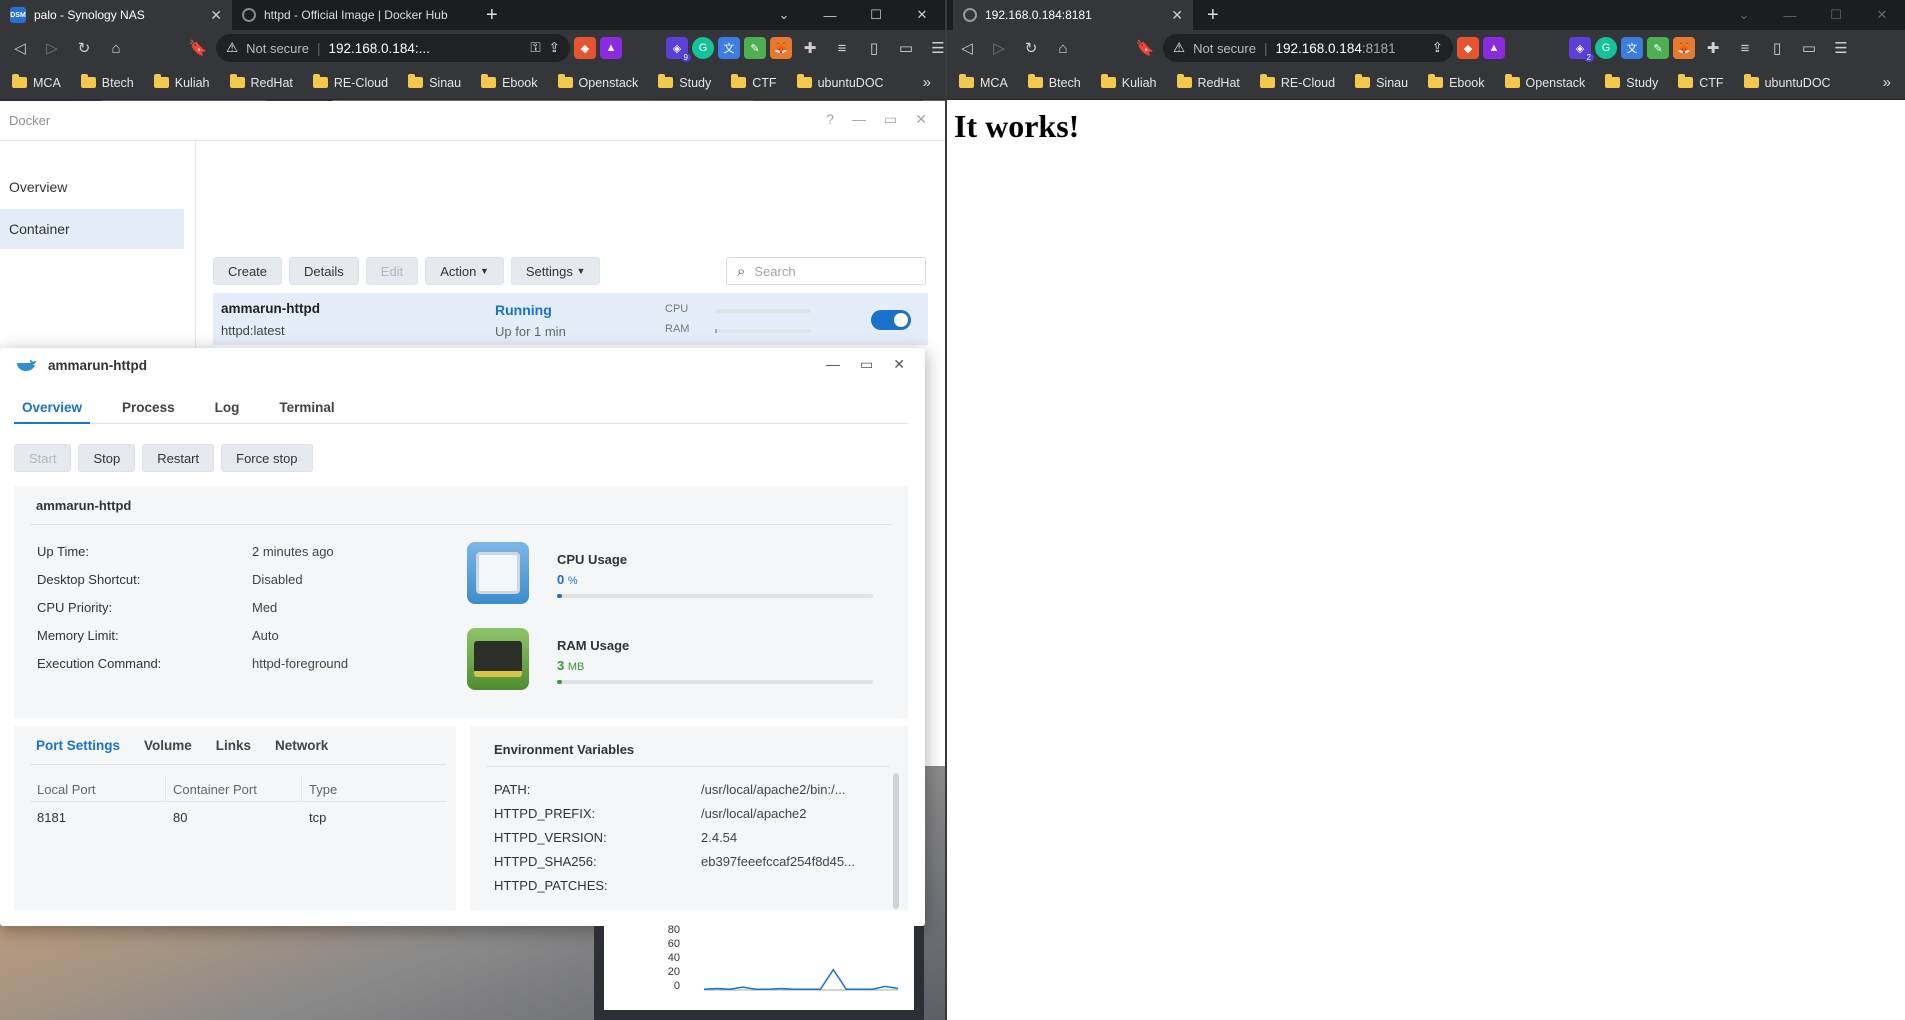 The height and width of the screenshot is (1020, 1905). What do you see at coordinates (97, 187) in the screenshot?
I see `sidebar-item-overview: Overview` at bounding box center [97, 187].